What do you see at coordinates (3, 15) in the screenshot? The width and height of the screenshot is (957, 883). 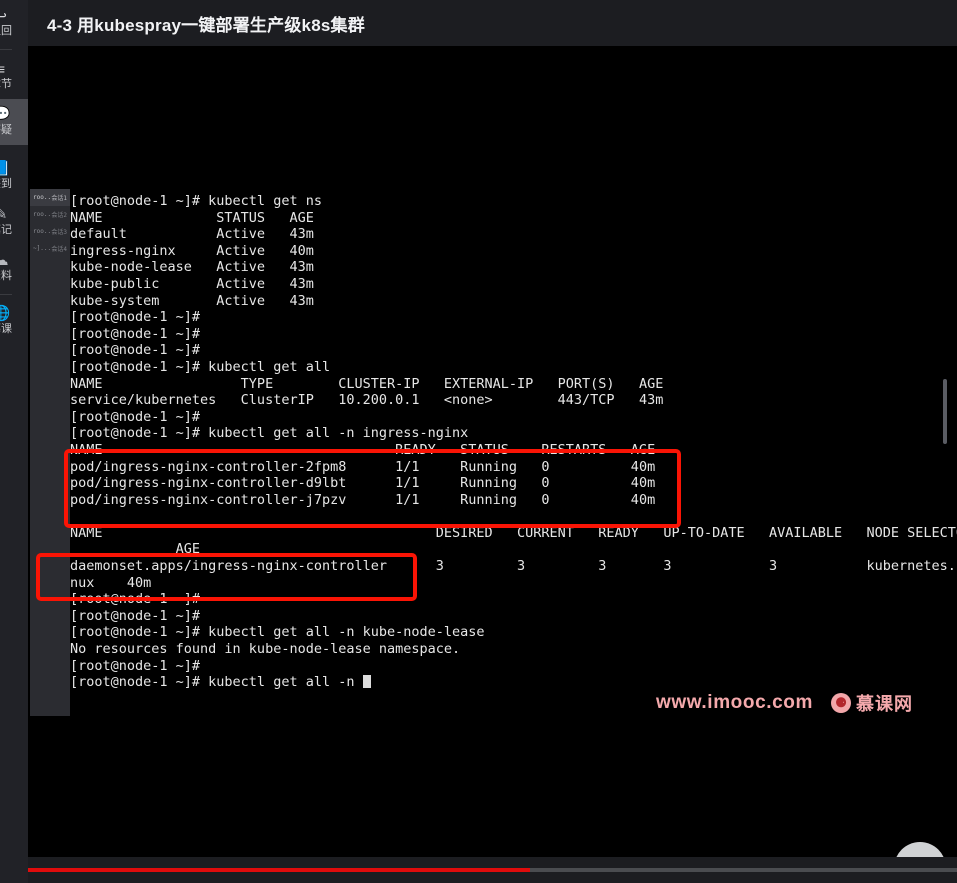 I see `back-icon: ↩` at bounding box center [3, 15].